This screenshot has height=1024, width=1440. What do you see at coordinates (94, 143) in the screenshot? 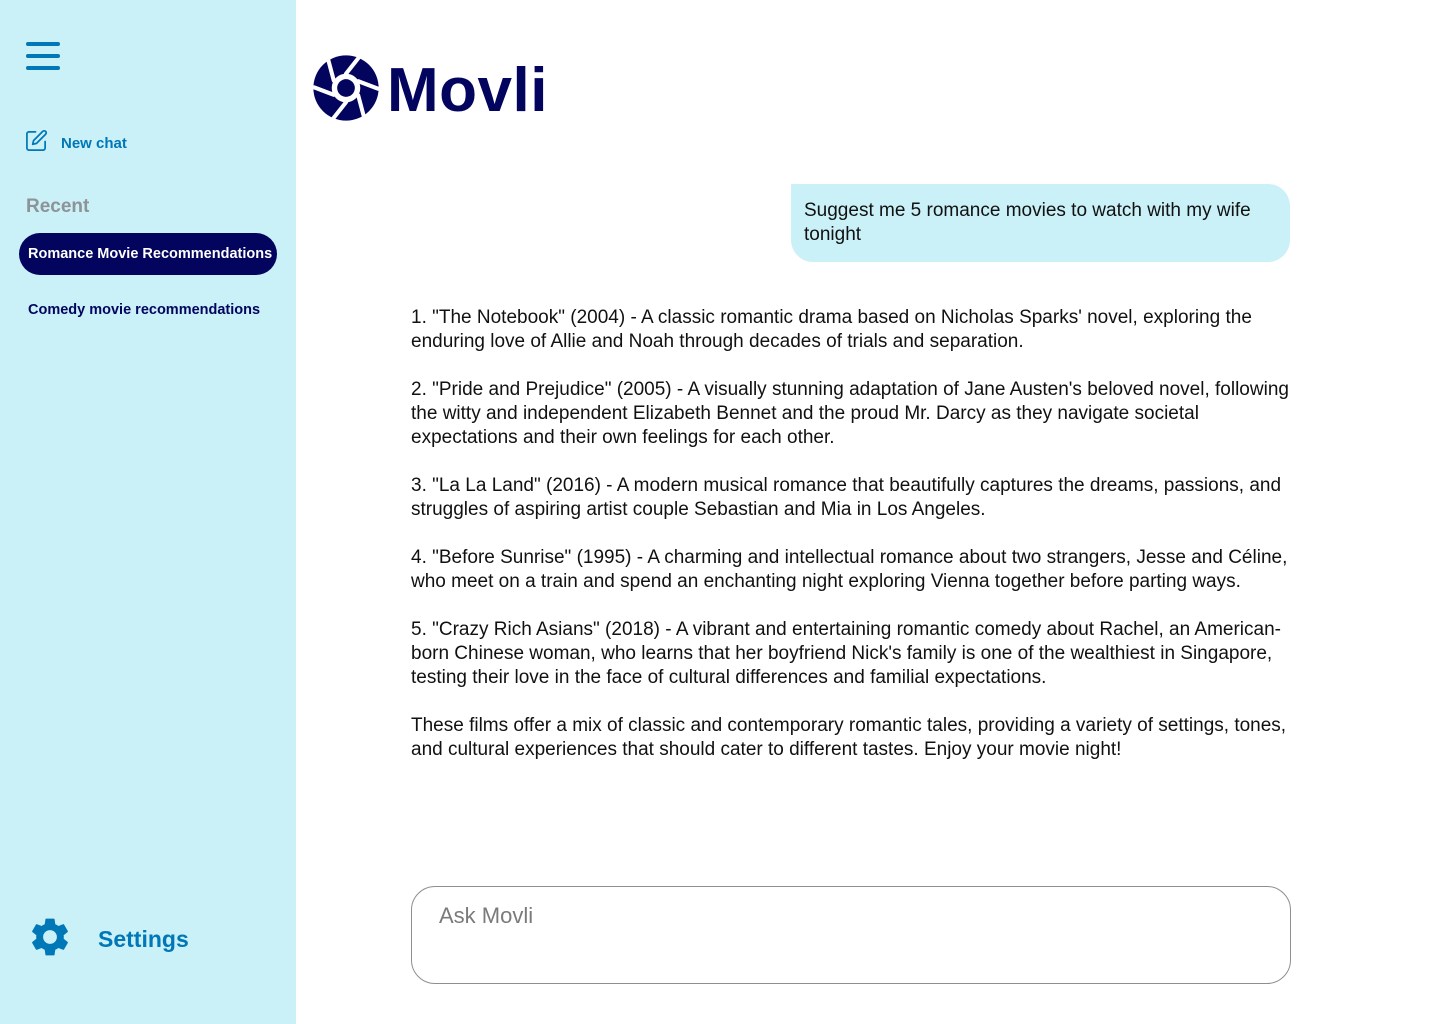
I see `new-chat-label: New chat` at bounding box center [94, 143].